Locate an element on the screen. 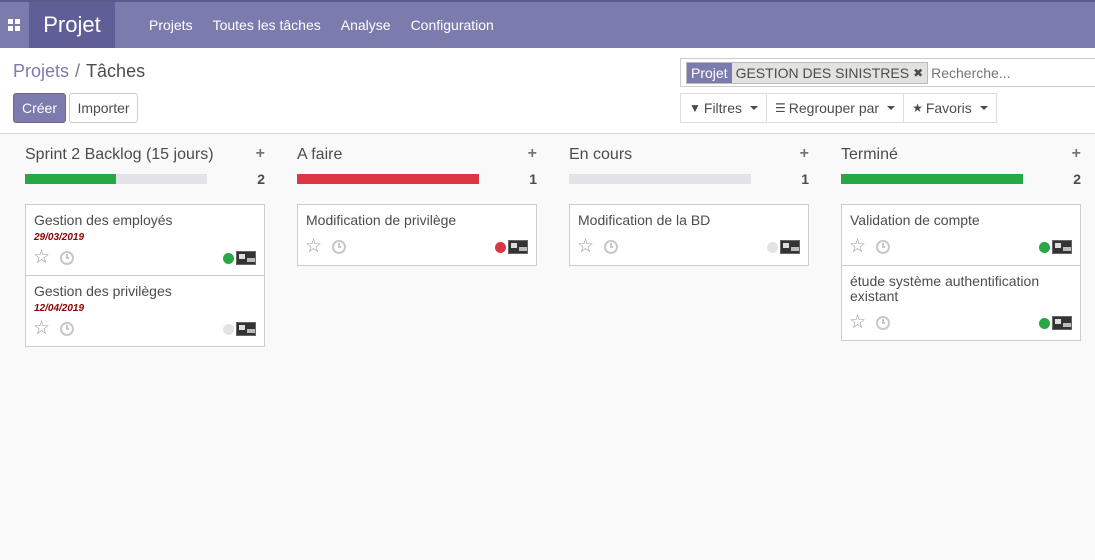 The height and width of the screenshot is (560, 1095). group-by-label: Regrouper par is located at coordinates (834, 108).